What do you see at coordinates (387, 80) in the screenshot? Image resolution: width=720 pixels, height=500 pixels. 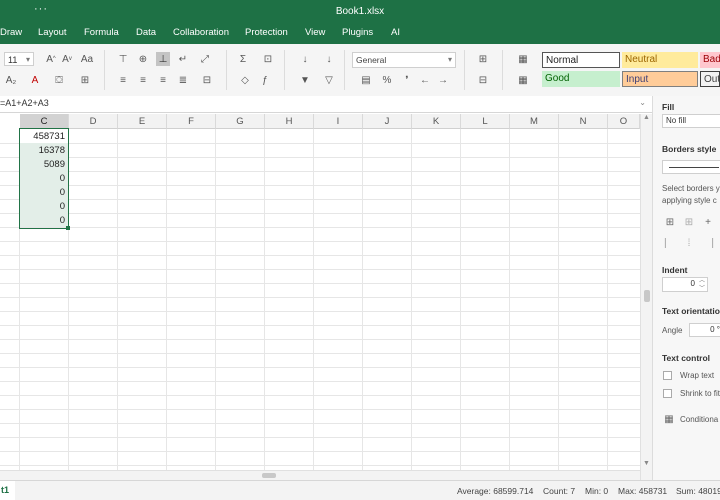 I see `percent-format-icon: %` at bounding box center [387, 80].